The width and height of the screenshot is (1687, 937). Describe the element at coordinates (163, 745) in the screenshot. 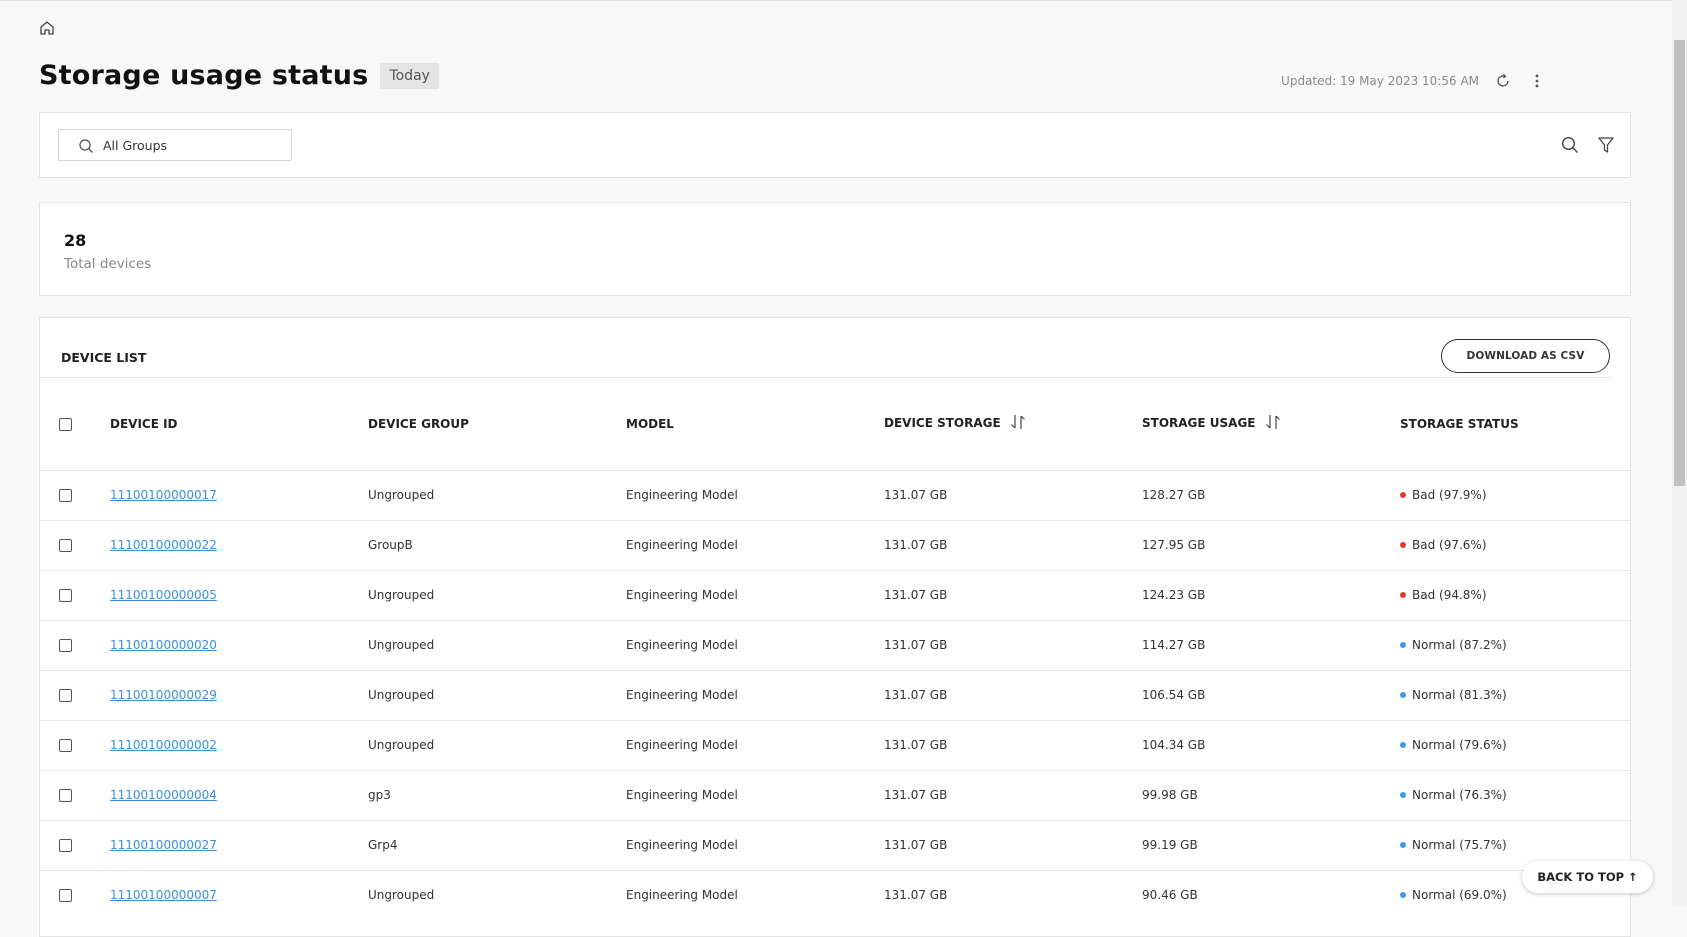

I see `device-id-link: 11100100000002` at that location.